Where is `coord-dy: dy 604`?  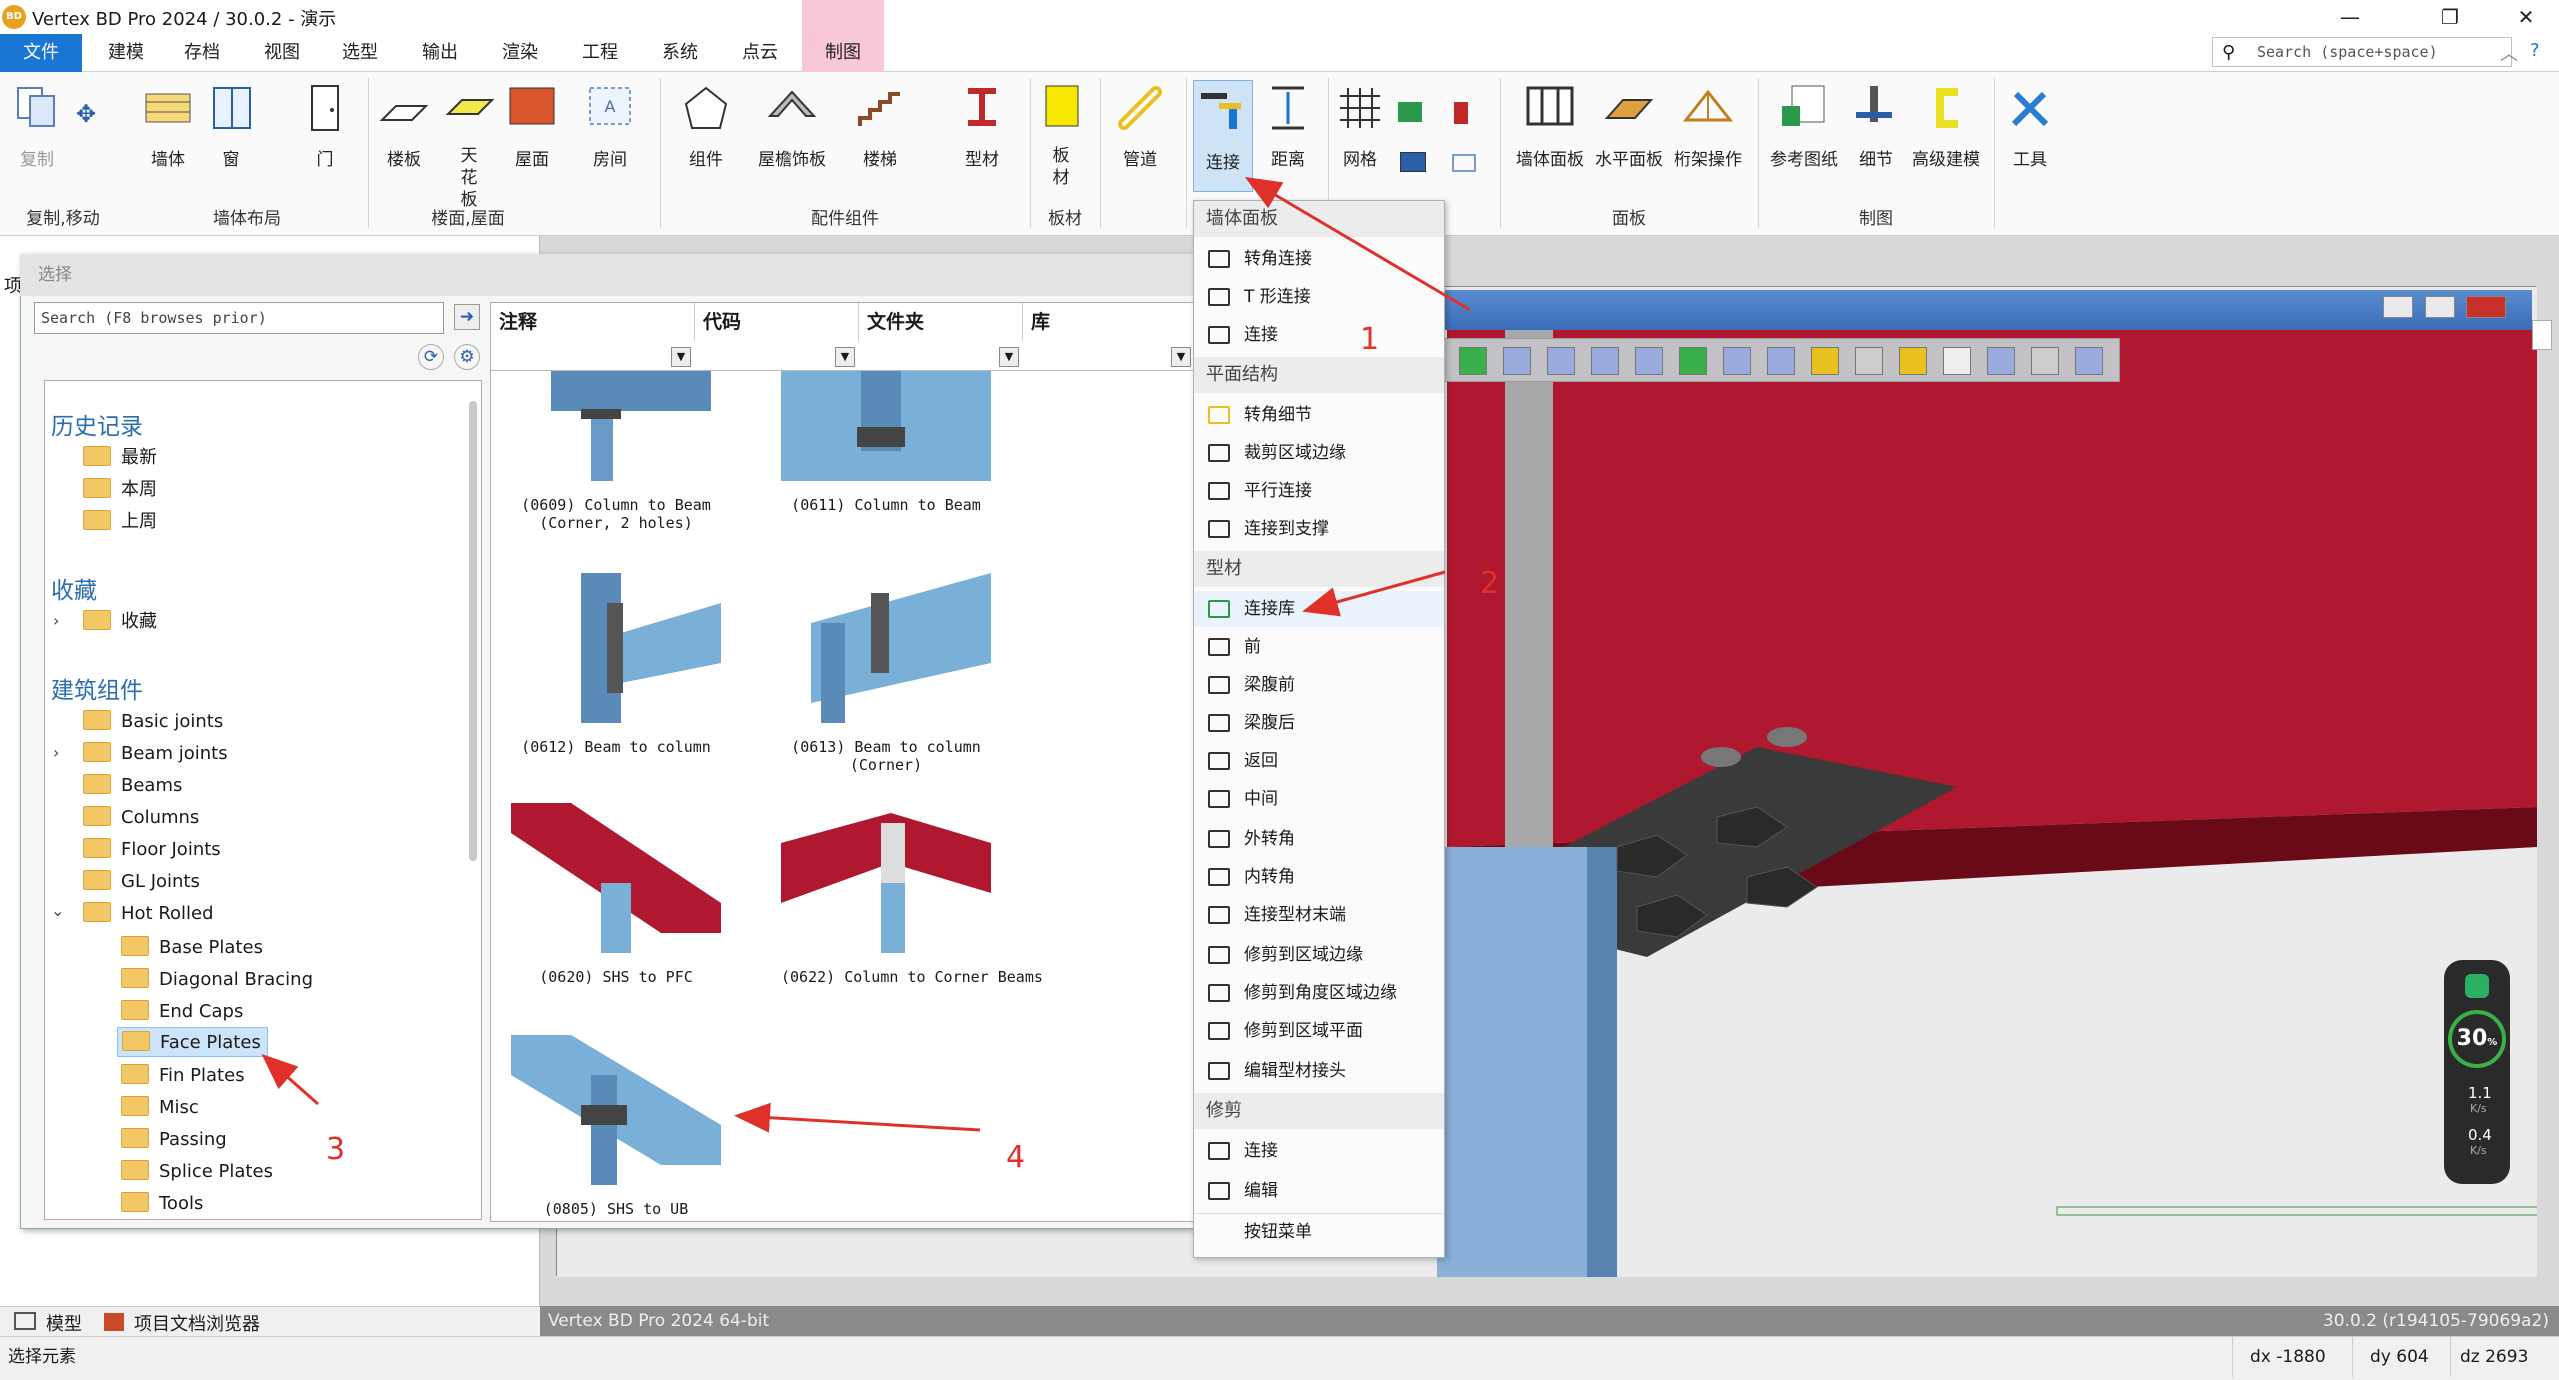 coord-dy: dy 604 is located at coordinates (2399, 1357).